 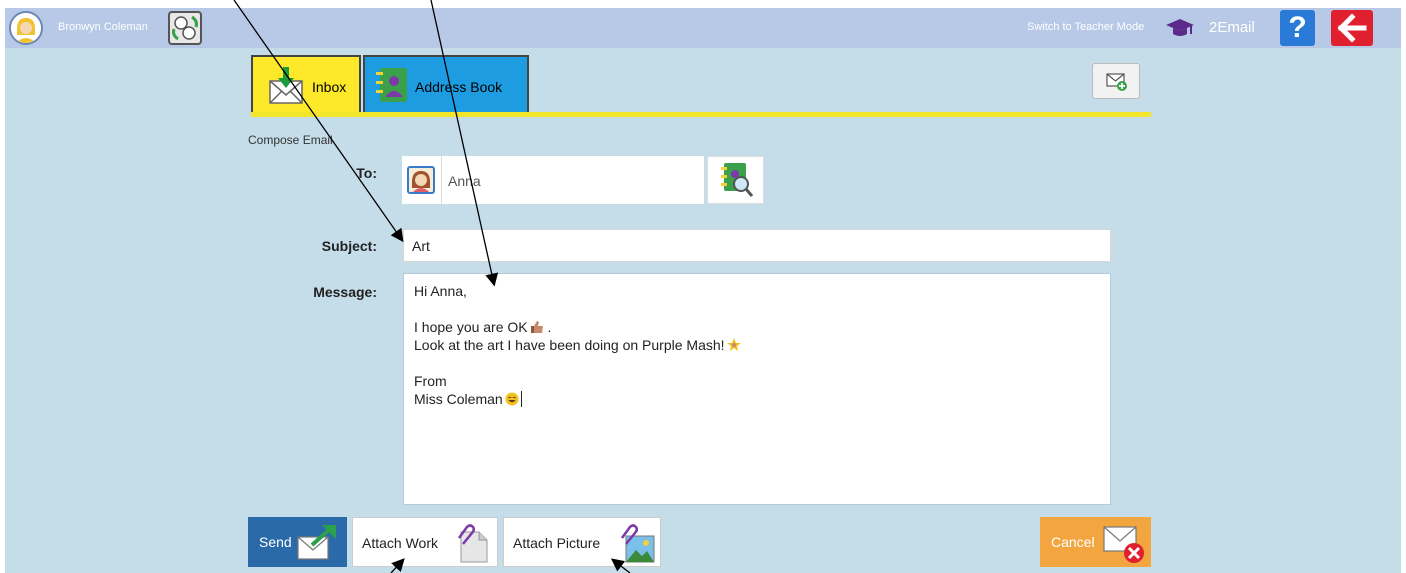 What do you see at coordinates (316, 542) in the screenshot?
I see `send-mail-icon` at bounding box center [316, 542].